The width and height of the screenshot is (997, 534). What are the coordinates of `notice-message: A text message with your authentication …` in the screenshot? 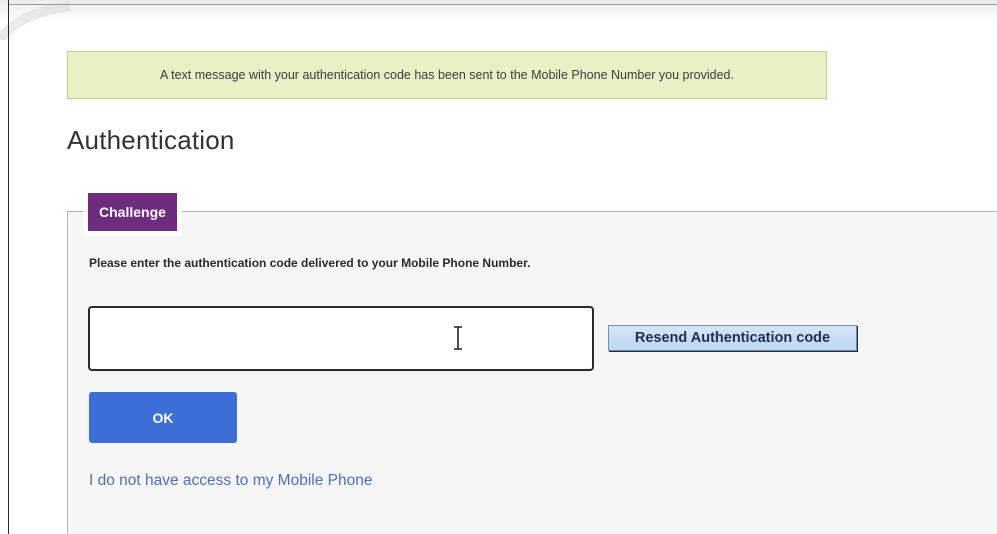 It's located at (447, 75).